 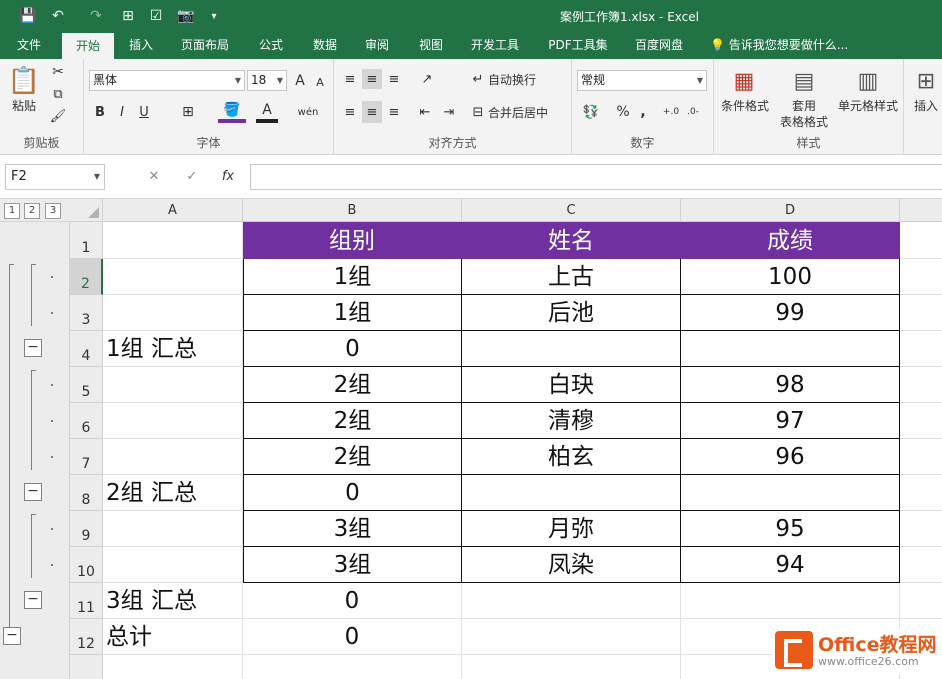 What do you see at coordinates (320, 82) in the screenshot?
I see `shrink-font-icon: A` at bounding box center [320, 82].